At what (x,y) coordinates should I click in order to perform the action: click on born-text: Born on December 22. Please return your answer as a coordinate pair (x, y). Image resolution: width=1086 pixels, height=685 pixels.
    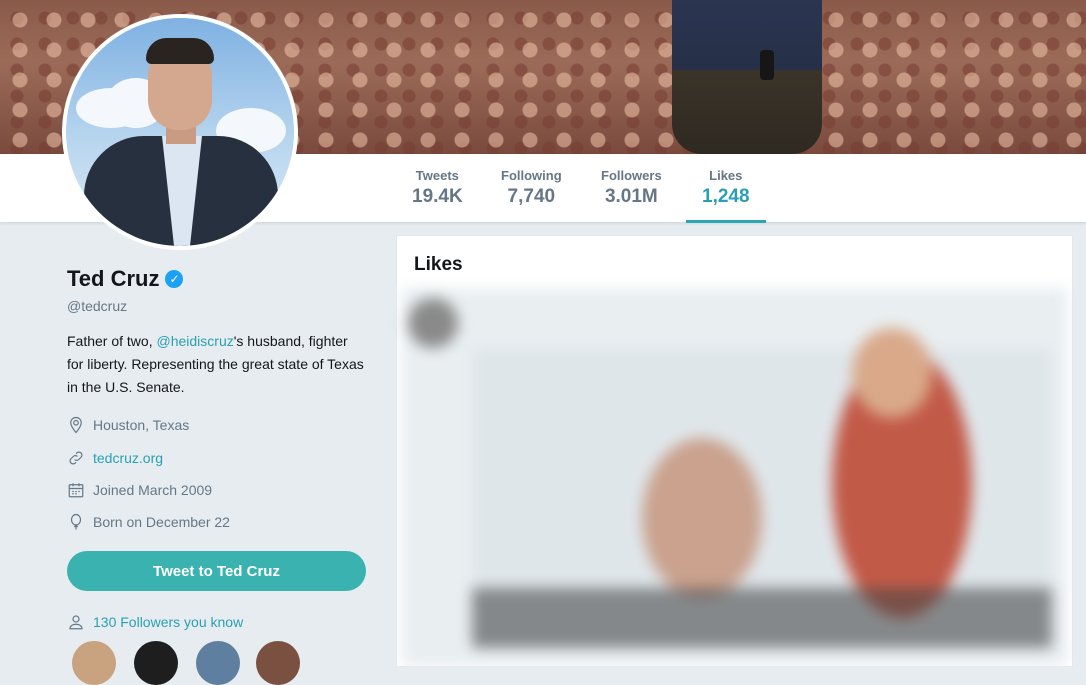
    Looking at the image, I should click on (161, 522).